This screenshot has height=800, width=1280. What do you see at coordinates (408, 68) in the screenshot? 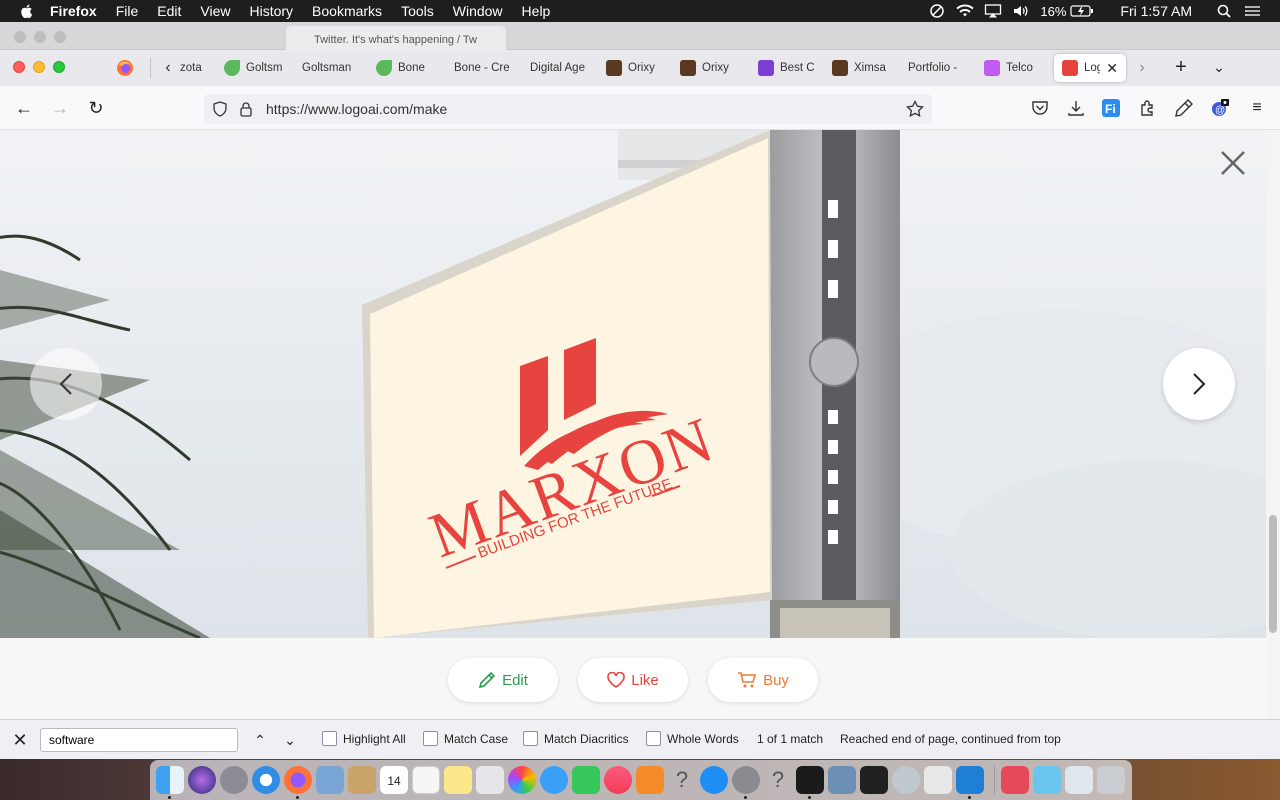
I see `tab-3: Bone` at bounding box center [408, 68].